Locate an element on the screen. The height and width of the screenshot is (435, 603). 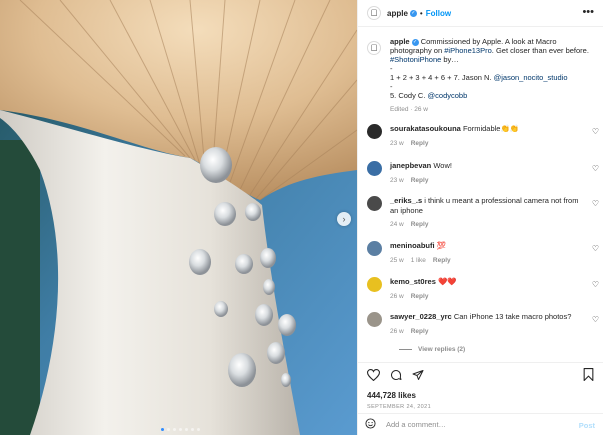
emoji-button is located at coordinates (371, 424).